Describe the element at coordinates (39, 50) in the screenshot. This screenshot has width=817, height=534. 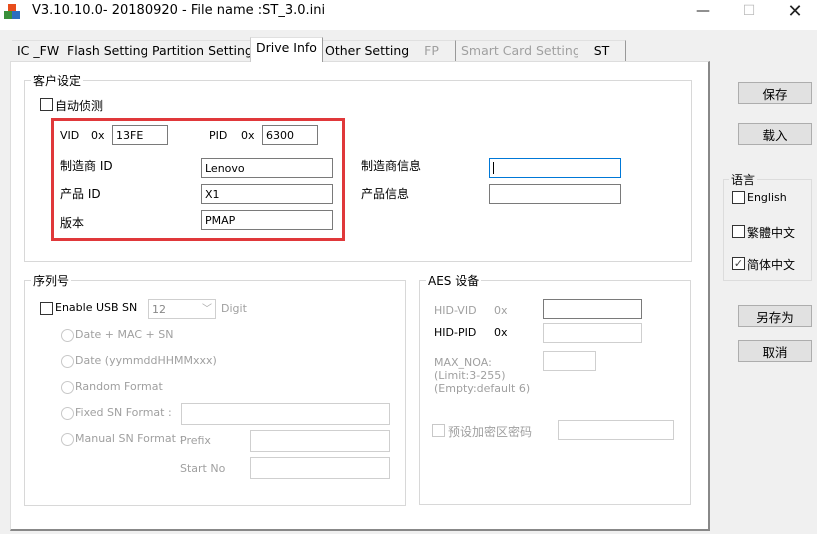
I see `tab-ic-fw: IC _FW` at that location.